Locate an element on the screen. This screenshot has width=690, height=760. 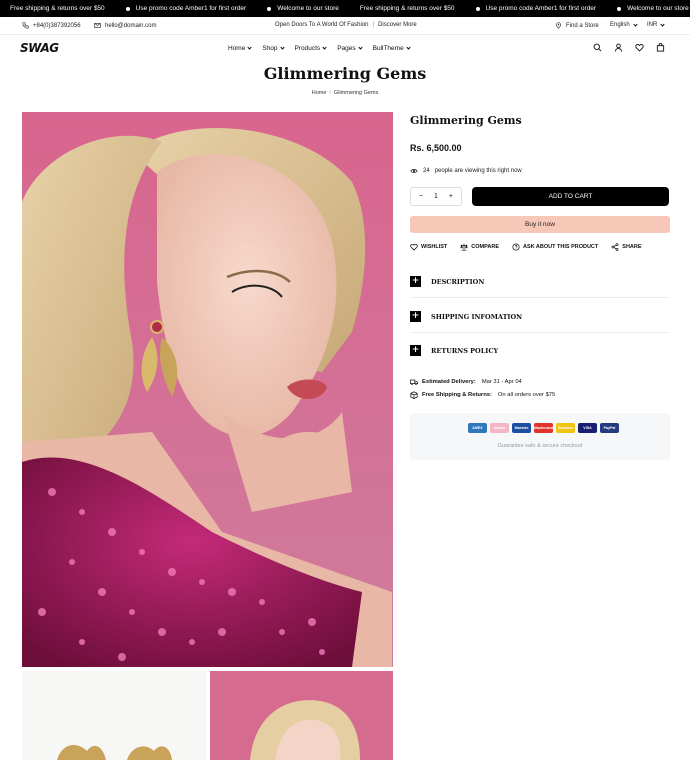
mail-icon is located at coordinates (97, 25).